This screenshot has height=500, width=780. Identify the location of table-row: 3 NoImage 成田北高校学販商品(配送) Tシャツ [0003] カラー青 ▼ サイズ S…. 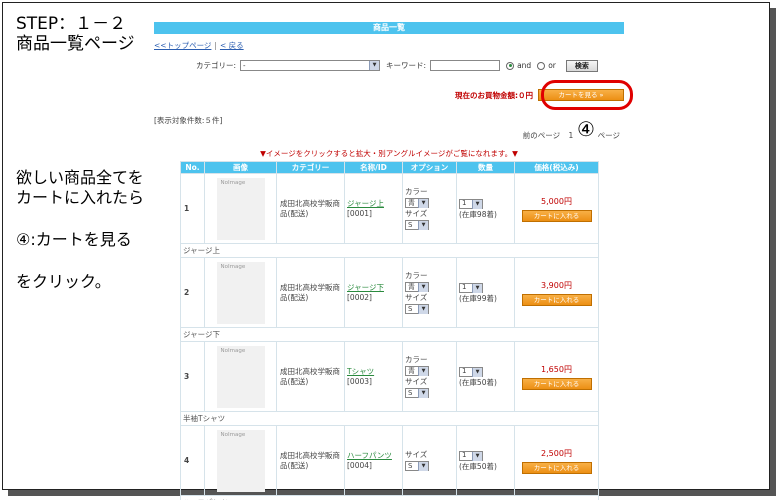
(389, 376).